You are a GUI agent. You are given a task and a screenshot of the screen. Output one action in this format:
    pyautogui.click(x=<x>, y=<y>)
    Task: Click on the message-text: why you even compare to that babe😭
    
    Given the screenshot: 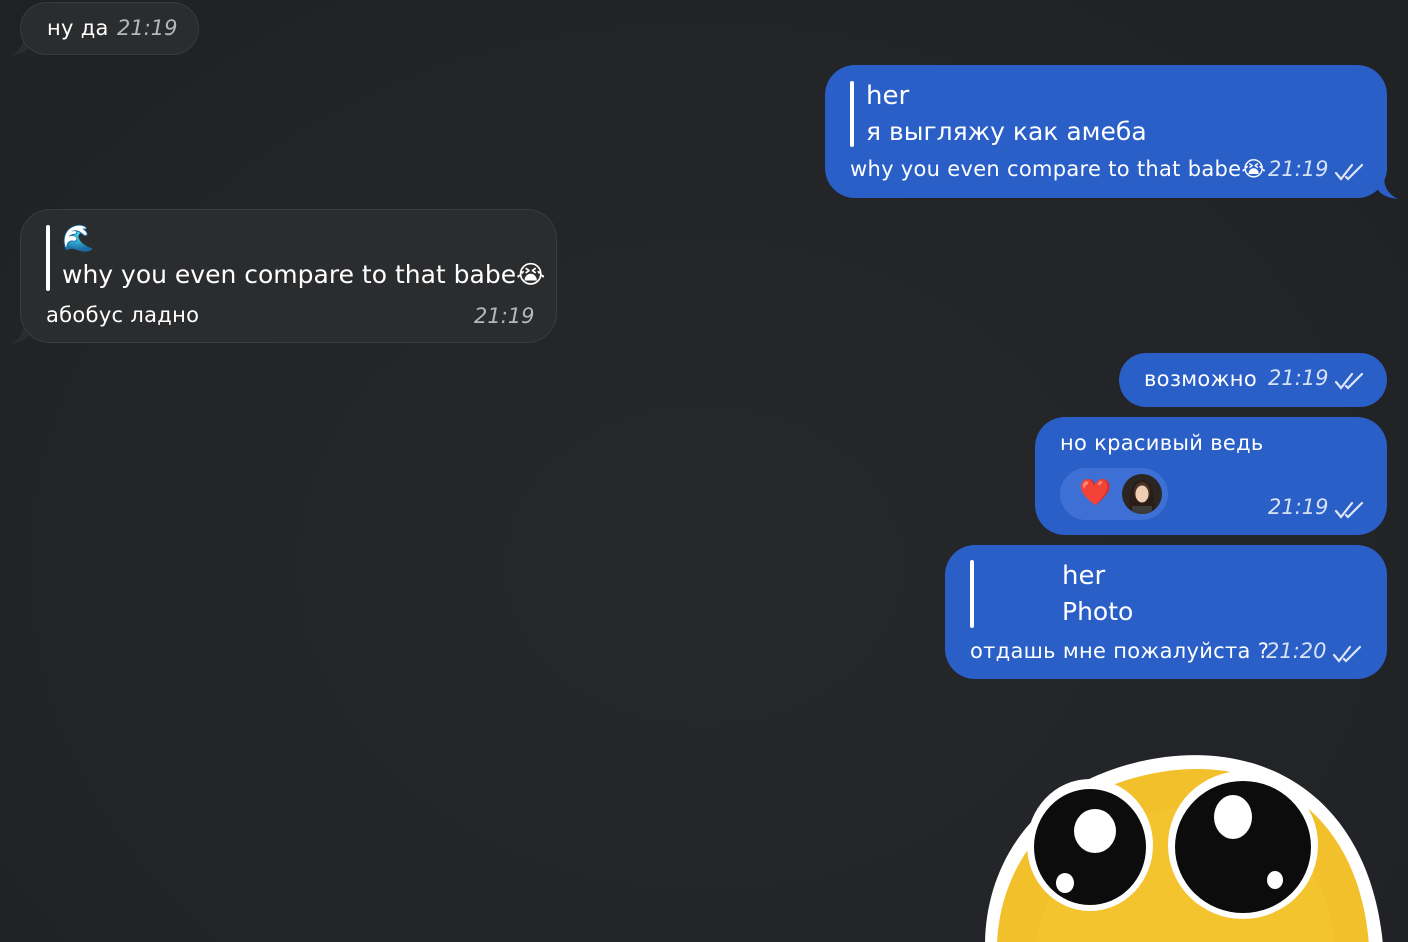 What is the action you would take?
    pyautogui.click(x=1058, y=169)
    